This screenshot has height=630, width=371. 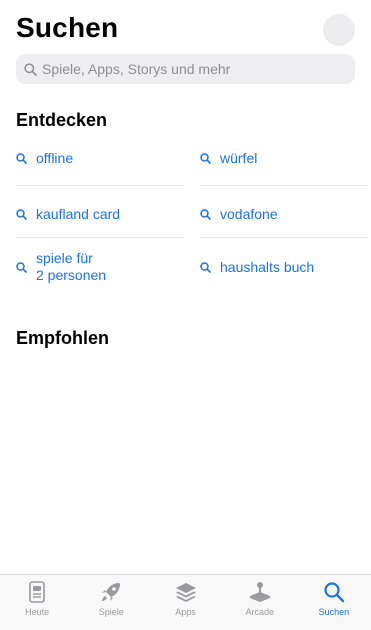 I want to click on tab-label: Apps, so click(x=185, y=612).